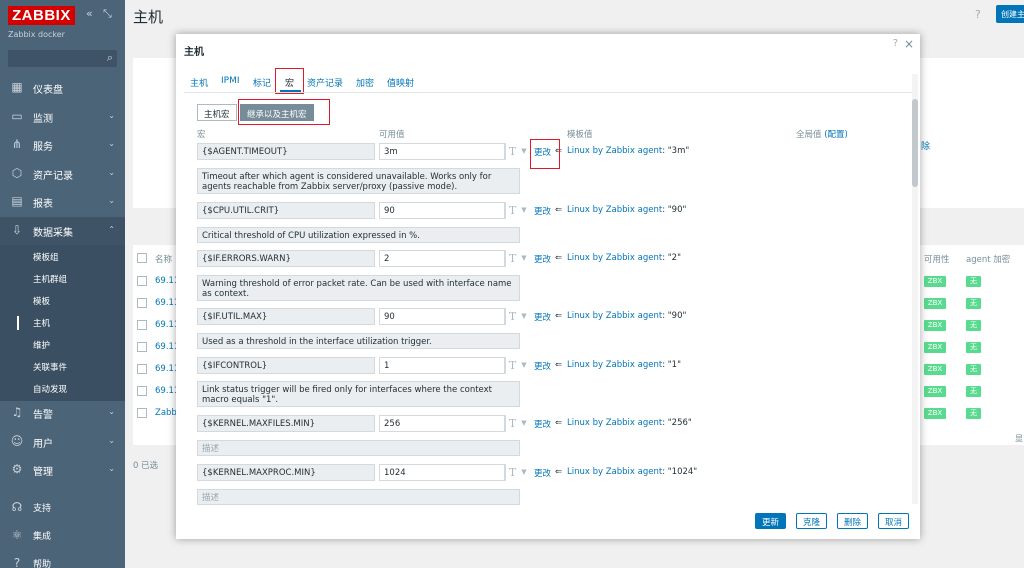 The image size is (1024, 568). I want to click on subnav-maintenance: 维护, so click(41, 345).